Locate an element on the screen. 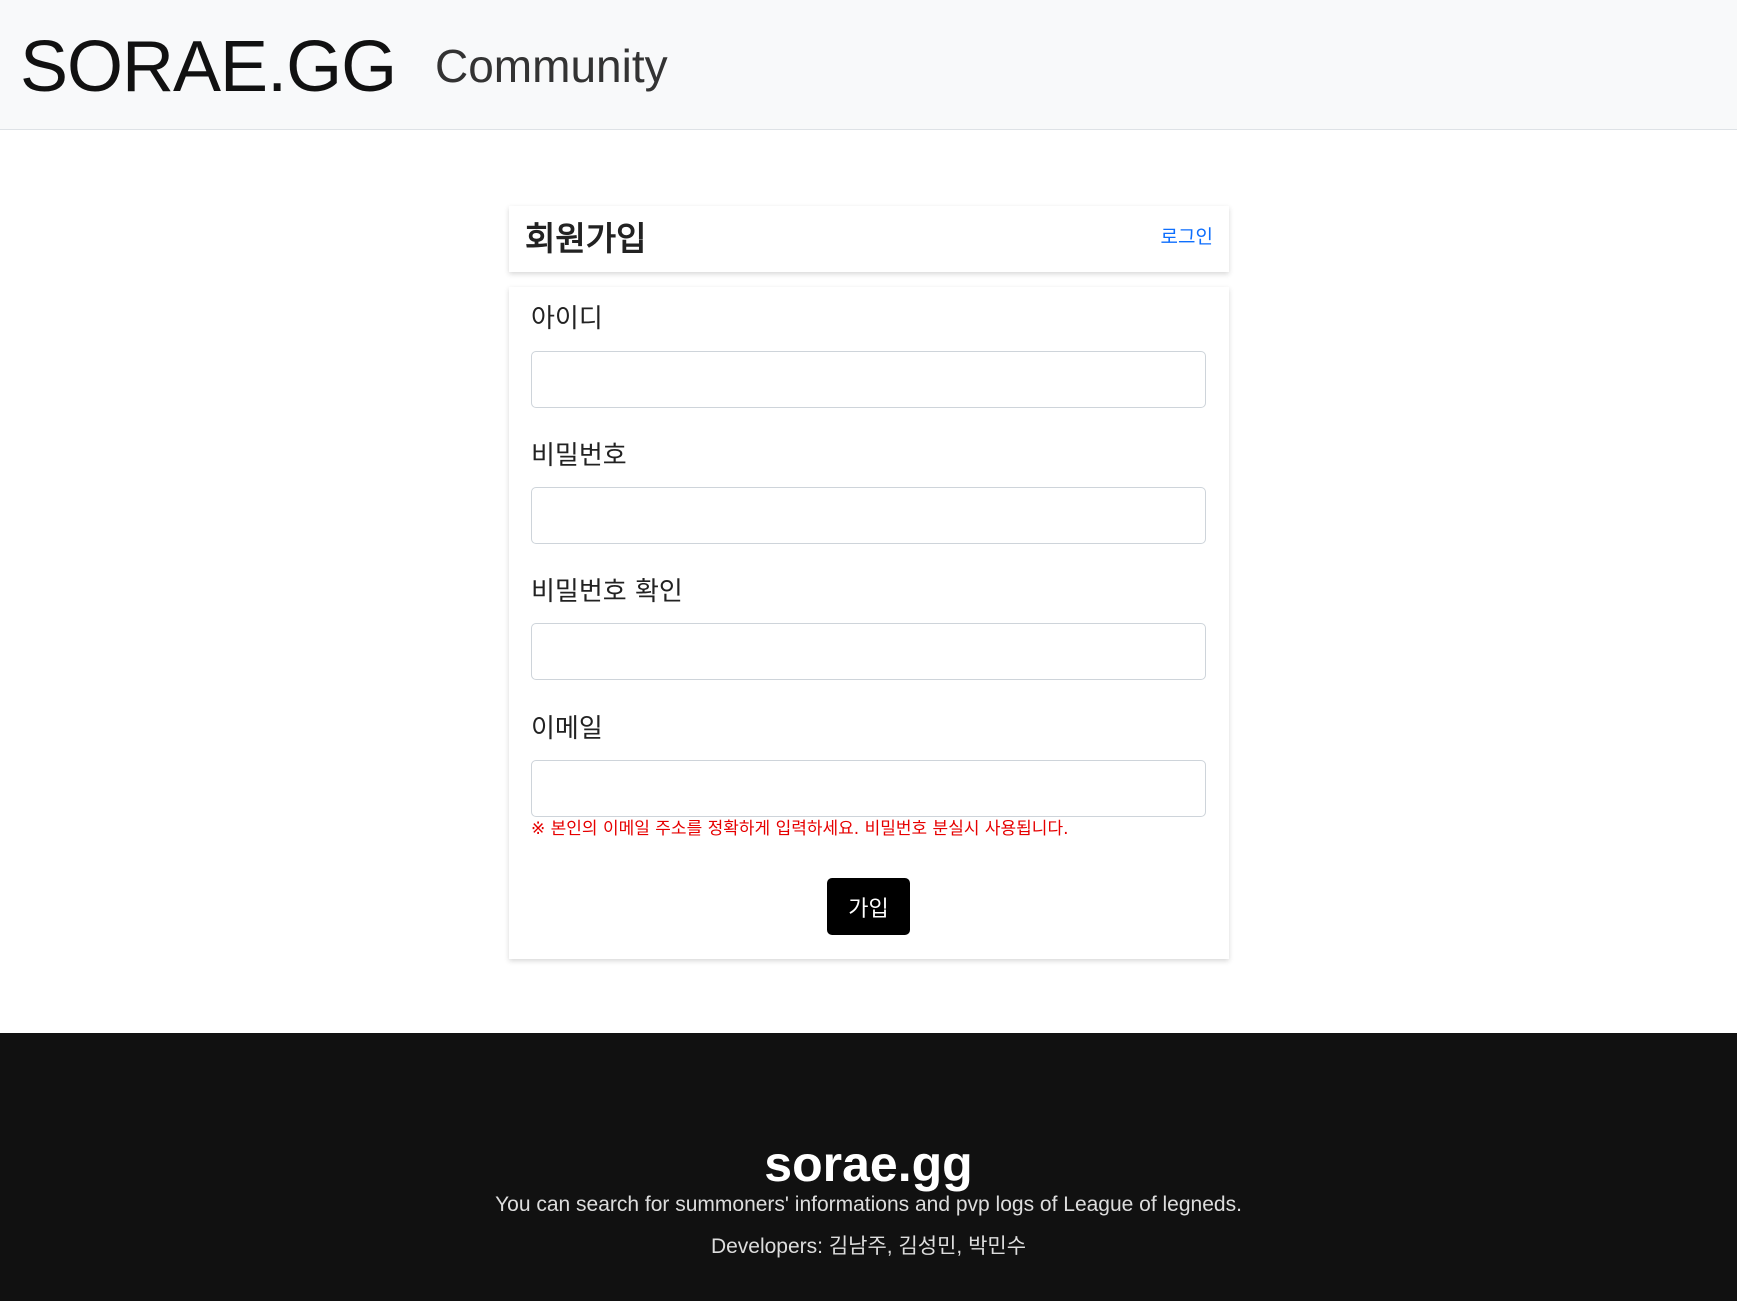  nav-community-link: Community is located at coordinates (551, 66).